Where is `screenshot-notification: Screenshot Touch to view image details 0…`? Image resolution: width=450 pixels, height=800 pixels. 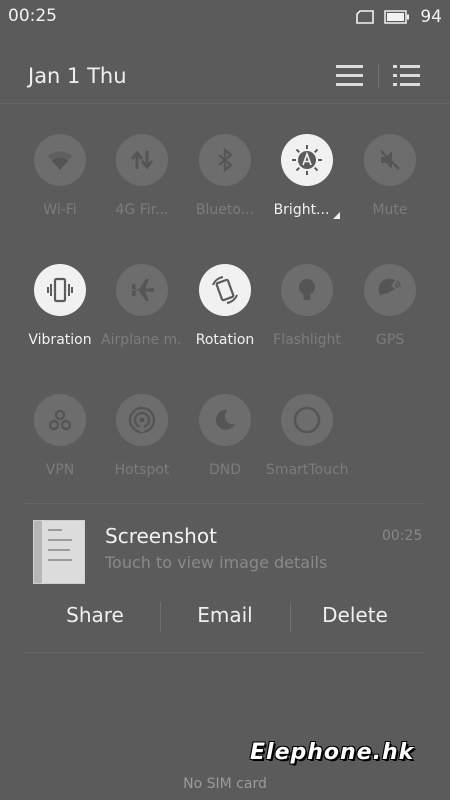
screenshot-notification: Screenshot Touch to view image details 0… is located at coordinates (225, 548).